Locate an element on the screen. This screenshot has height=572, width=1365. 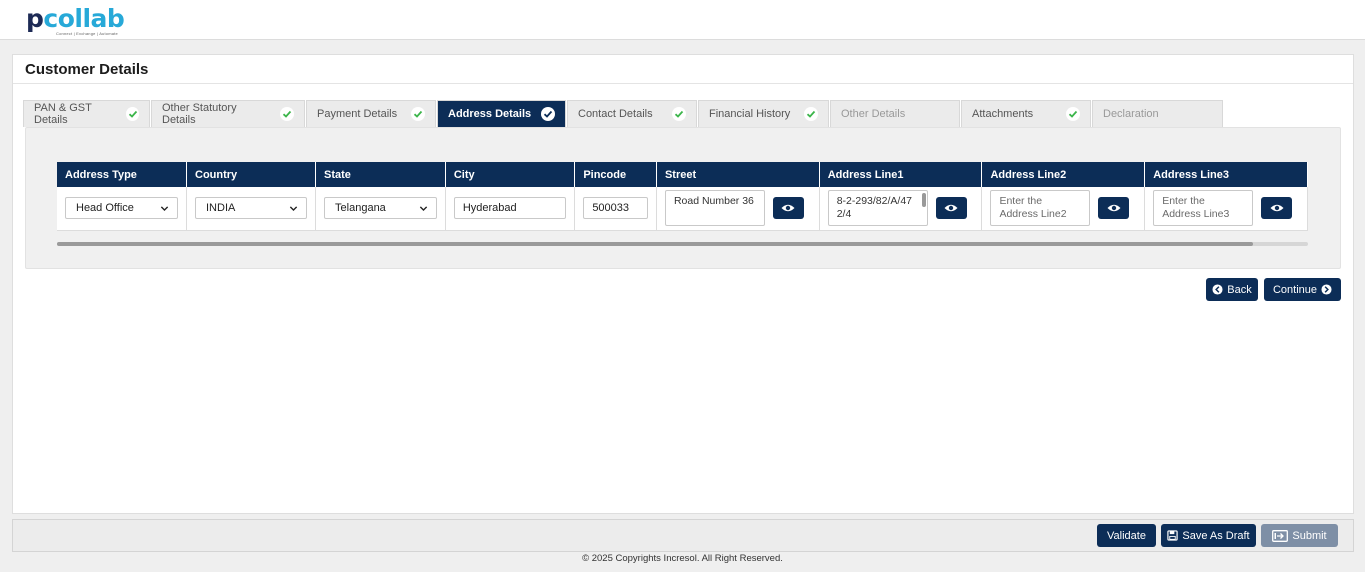
app-logo: pcollab Connect | Exchange | Automate is located at coordinates (81, 20).